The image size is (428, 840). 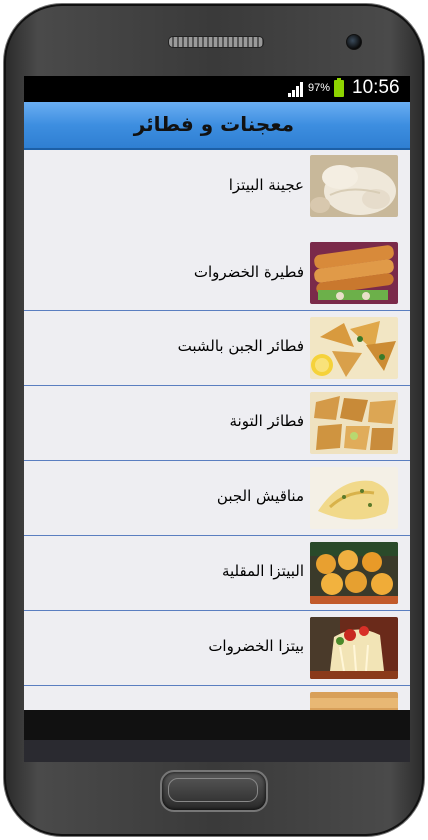 I want to click on list-item: مناقيش الجبن, so click(x=217, y=498).